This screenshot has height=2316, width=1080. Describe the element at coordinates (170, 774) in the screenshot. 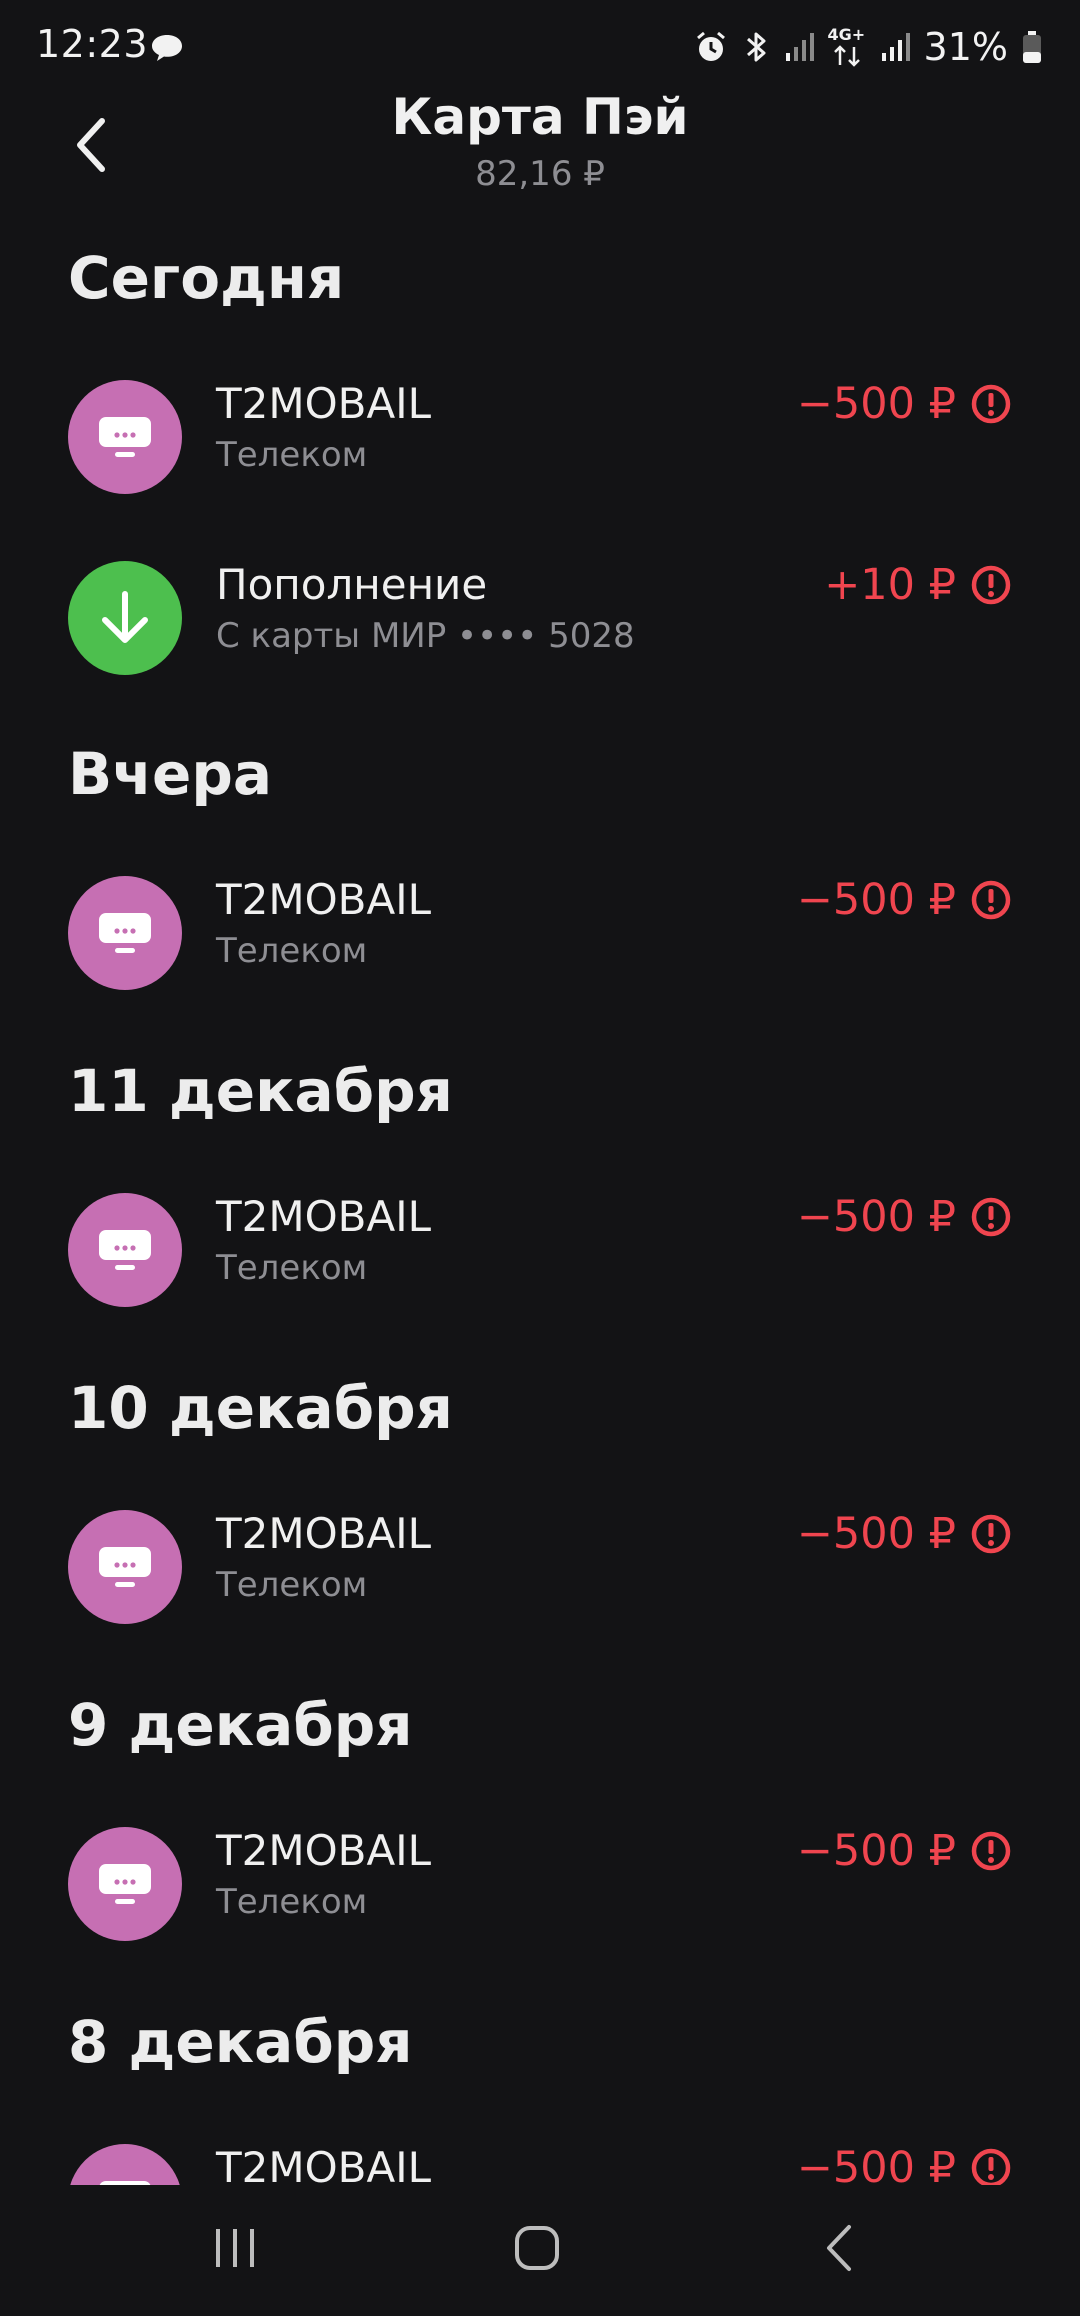

I see `section-heading: Вчера` at that location.